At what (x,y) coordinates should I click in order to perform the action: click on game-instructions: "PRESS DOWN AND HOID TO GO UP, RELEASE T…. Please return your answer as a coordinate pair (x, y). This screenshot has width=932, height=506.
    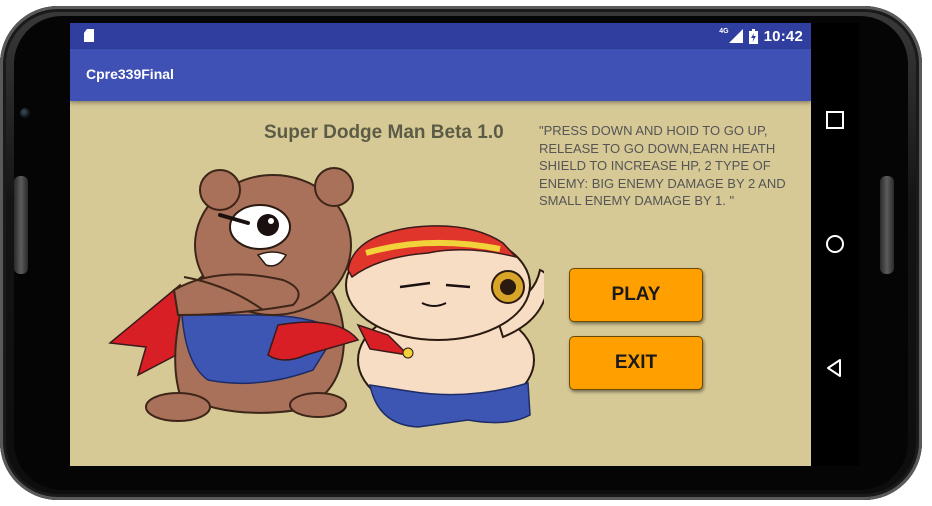
    Looking at the image, I should click on (662, 165).